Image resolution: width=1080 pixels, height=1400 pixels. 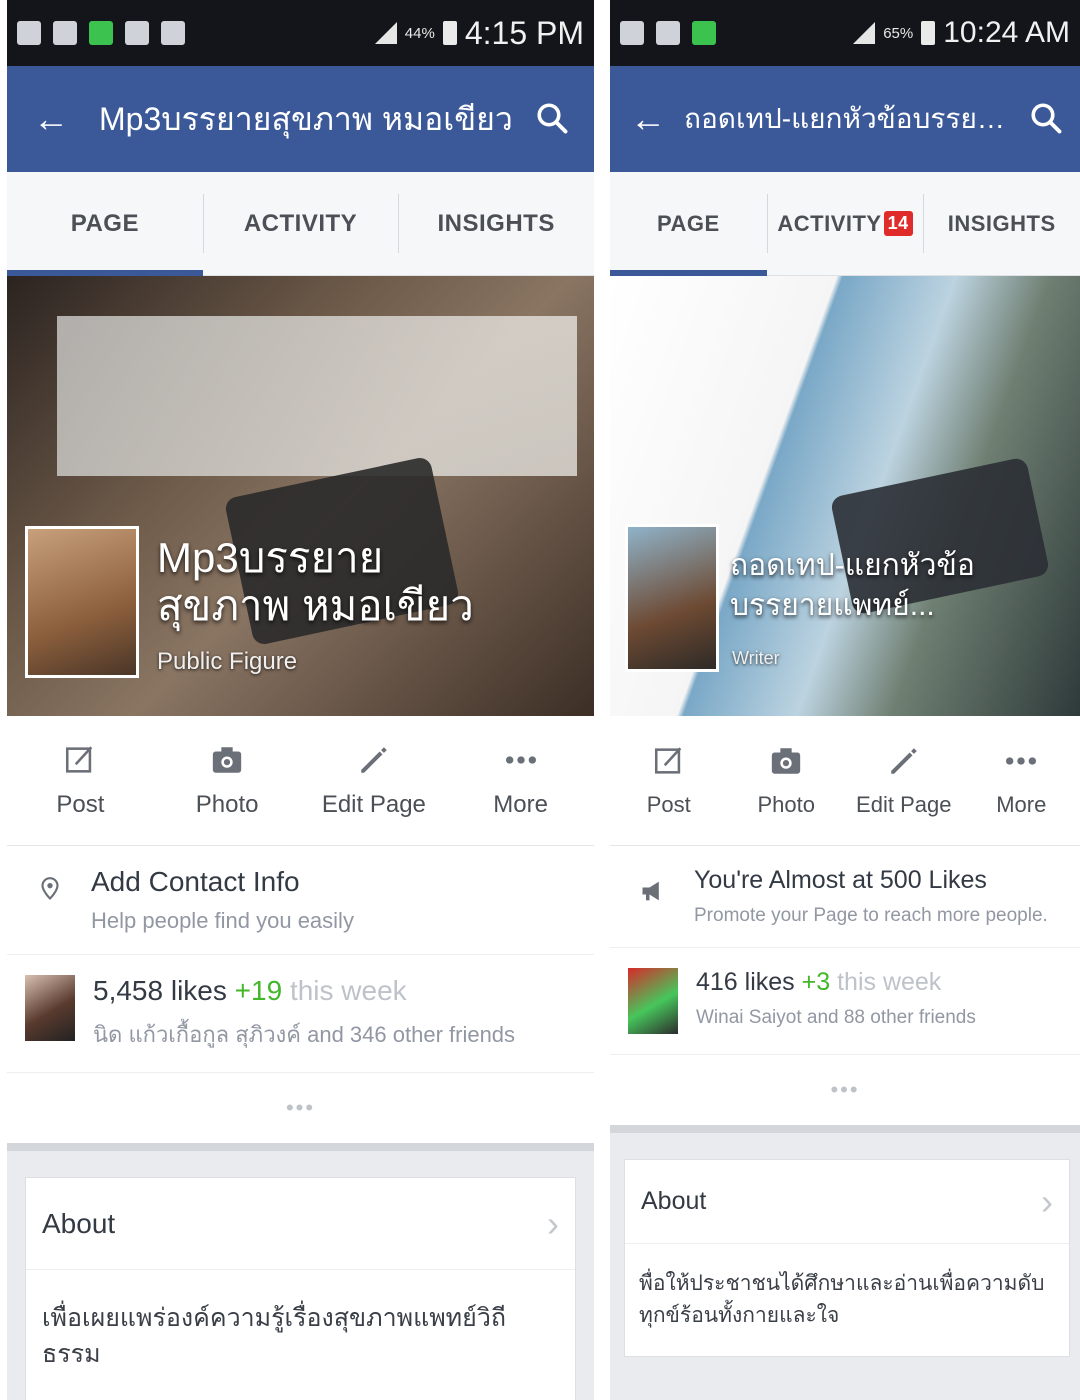 What do you see at coordinates (160, 990) in the screenshot?
I see `likes-count: 5,458 likes` at bounding box center [160, 990].